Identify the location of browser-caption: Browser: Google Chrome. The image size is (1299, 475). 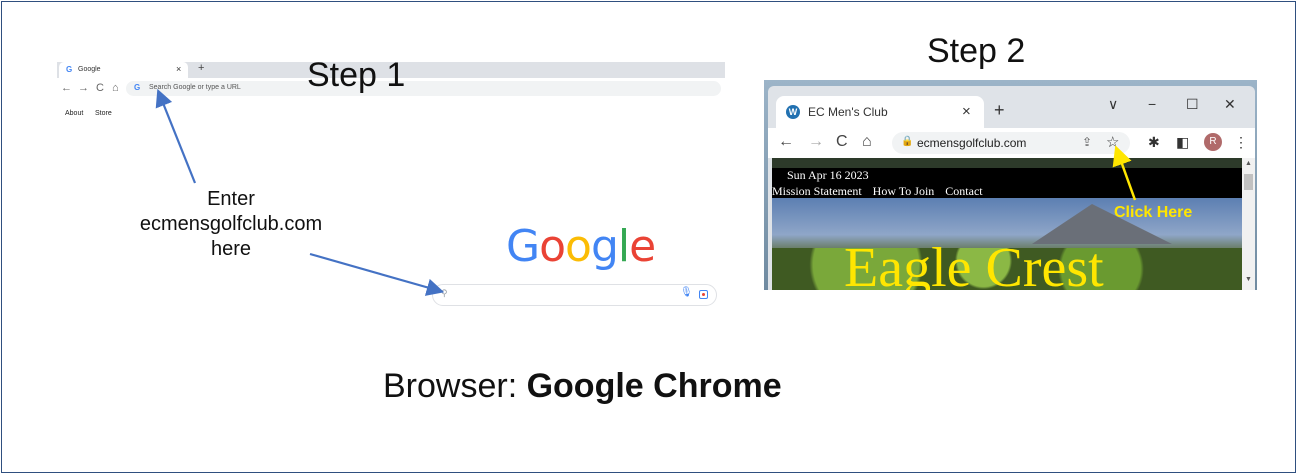
(582, 386).